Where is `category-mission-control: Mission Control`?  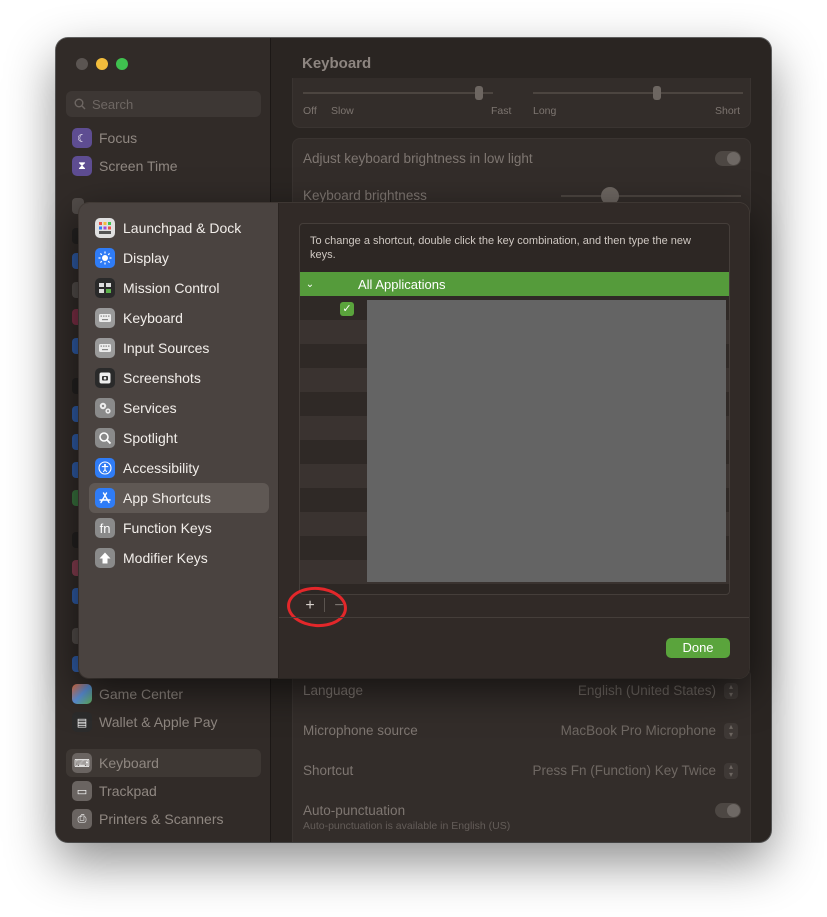 category-mission-control: Mission Control is located at coordinates (179, 288).